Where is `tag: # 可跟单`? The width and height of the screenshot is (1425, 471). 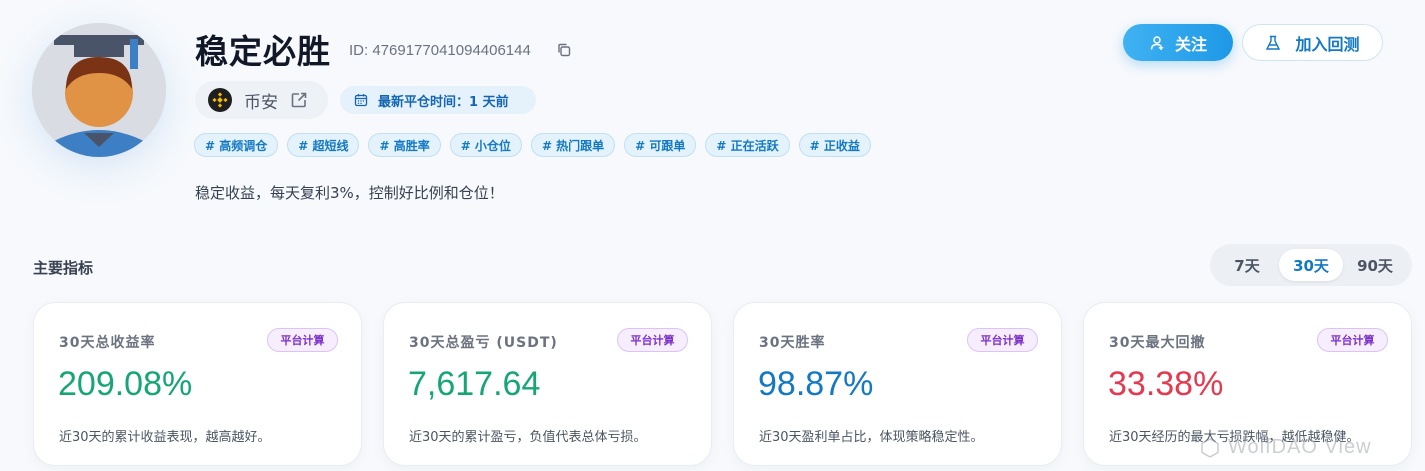
tag: # 可跟单 is located at coordinates (660, 145).